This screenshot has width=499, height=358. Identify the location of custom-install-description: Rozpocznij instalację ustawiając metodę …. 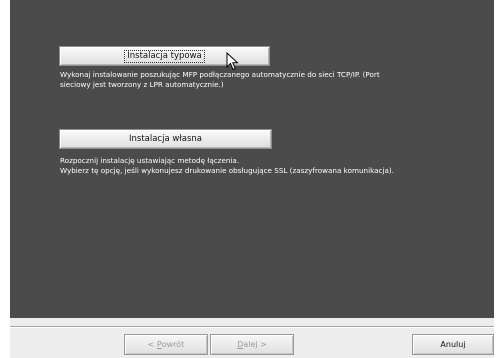
(227, 166).